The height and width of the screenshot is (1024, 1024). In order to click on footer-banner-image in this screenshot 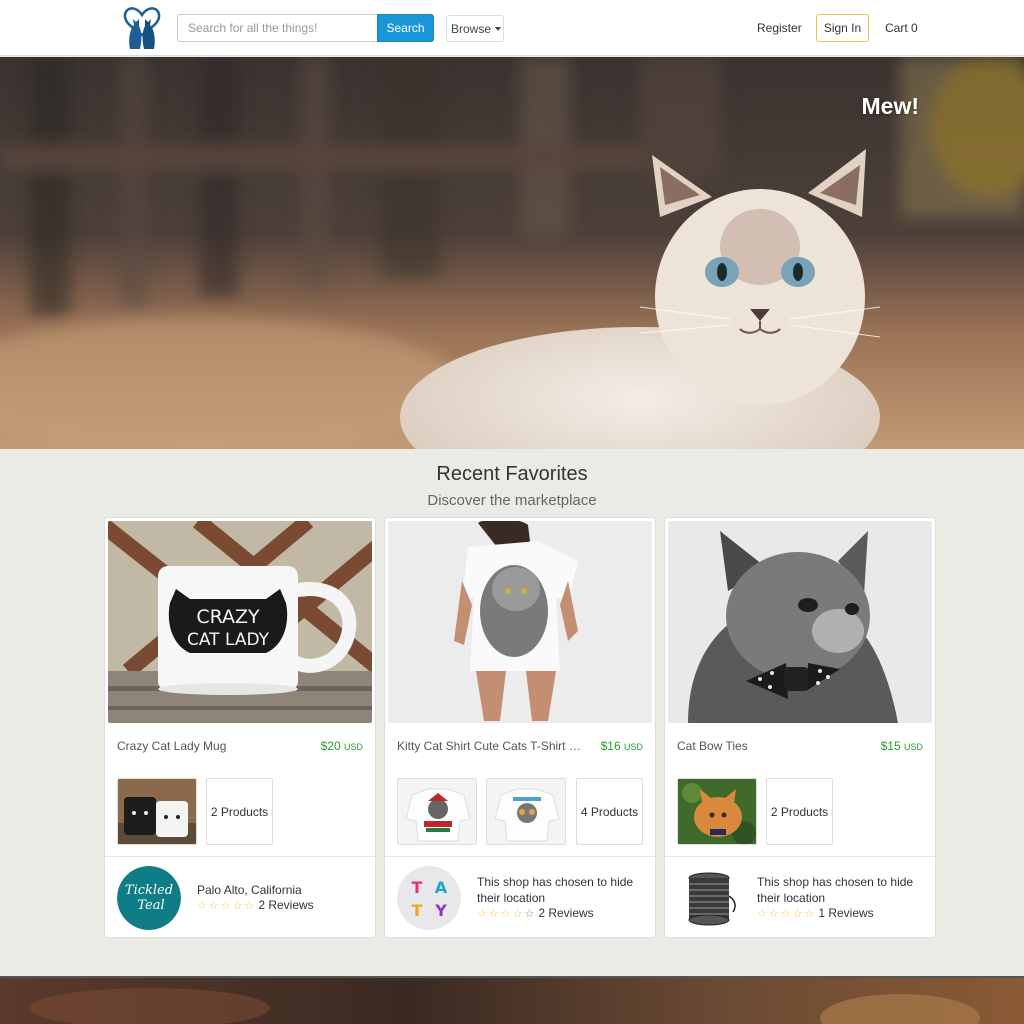, I will do `click(512, 1000)`.